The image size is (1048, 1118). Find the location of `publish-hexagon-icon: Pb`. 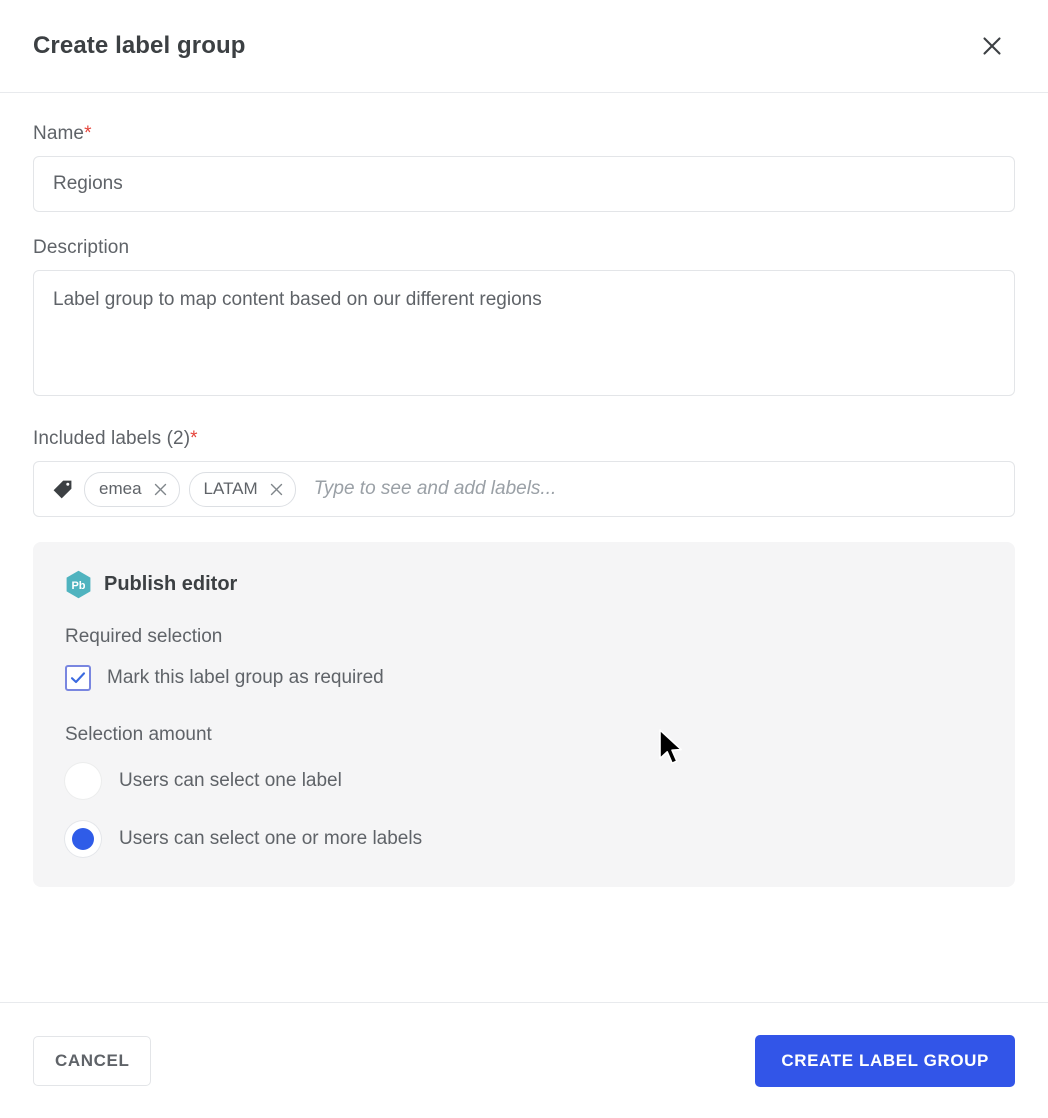

publish-hexagon-icon: Pb is located at coordinates (78, 584).